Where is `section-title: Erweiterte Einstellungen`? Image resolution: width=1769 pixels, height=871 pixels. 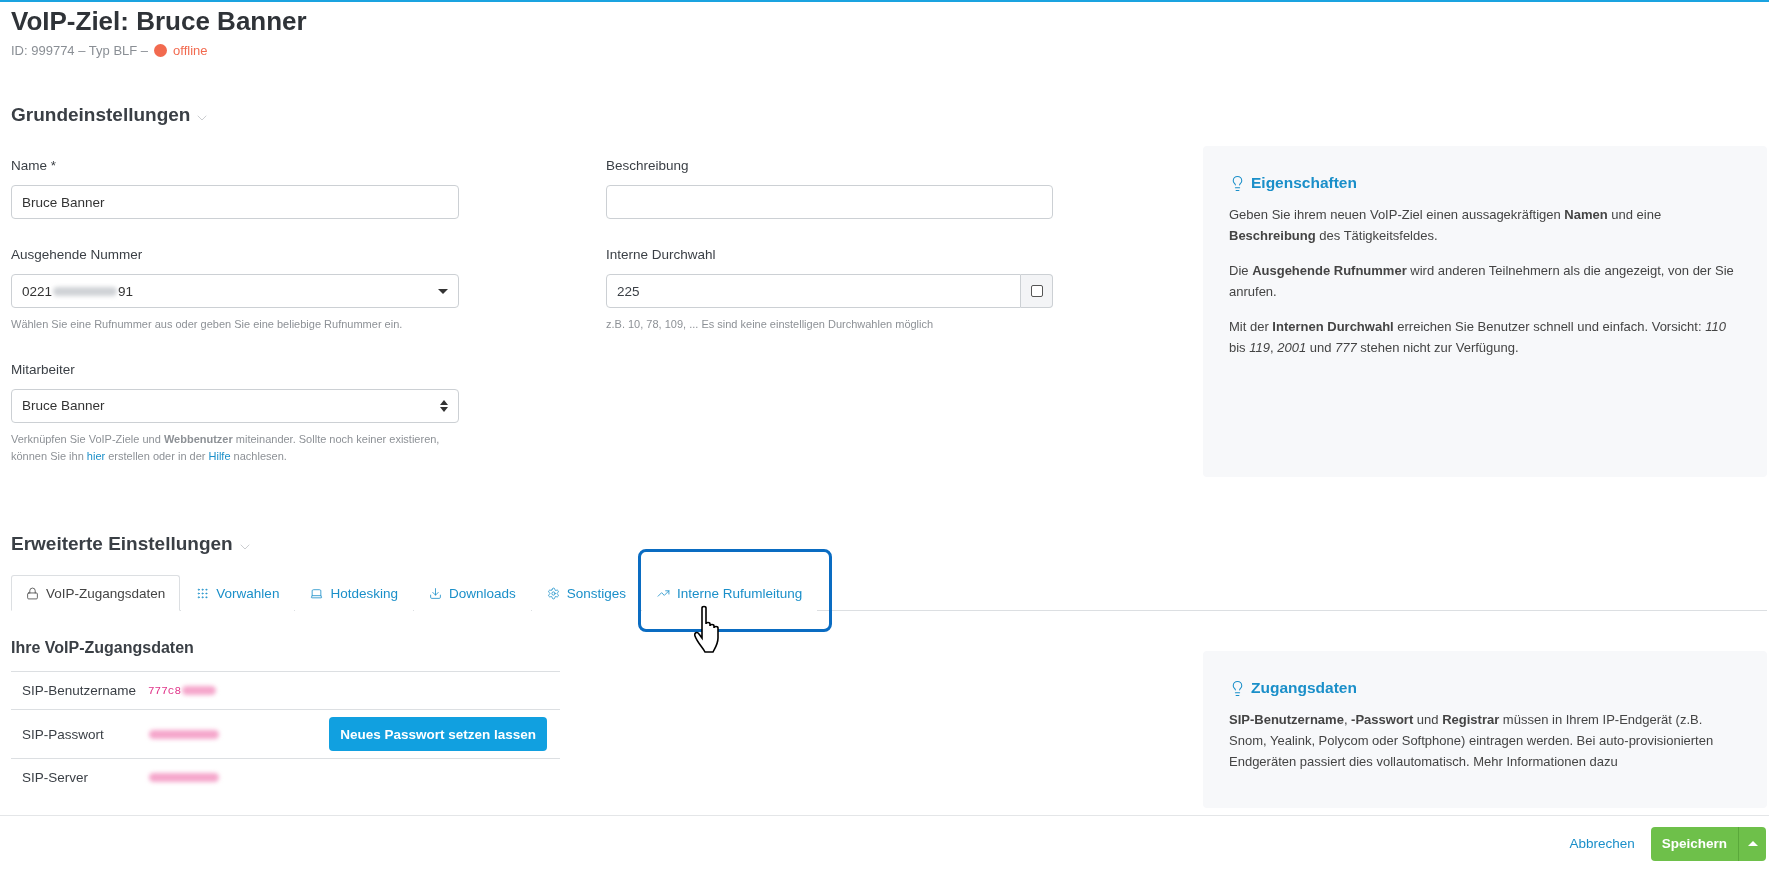
section-title: Erweiterte Einstellungen is located at coordinates (122, 544).